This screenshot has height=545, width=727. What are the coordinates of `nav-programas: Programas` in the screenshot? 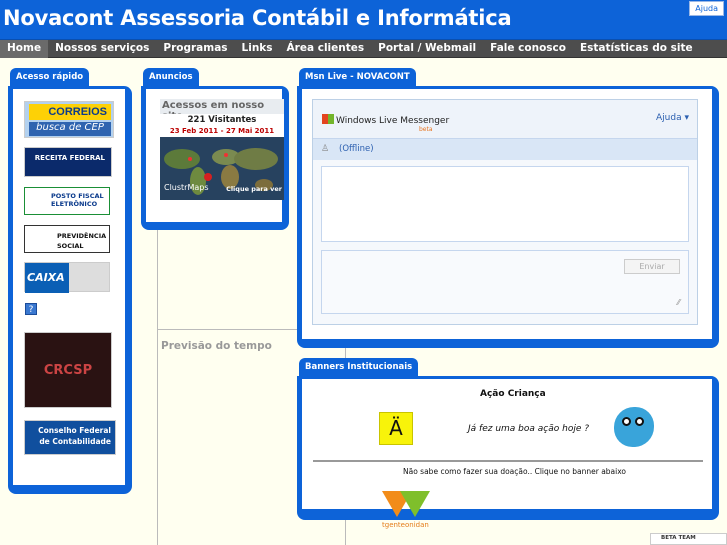 It's located at (195, 49).